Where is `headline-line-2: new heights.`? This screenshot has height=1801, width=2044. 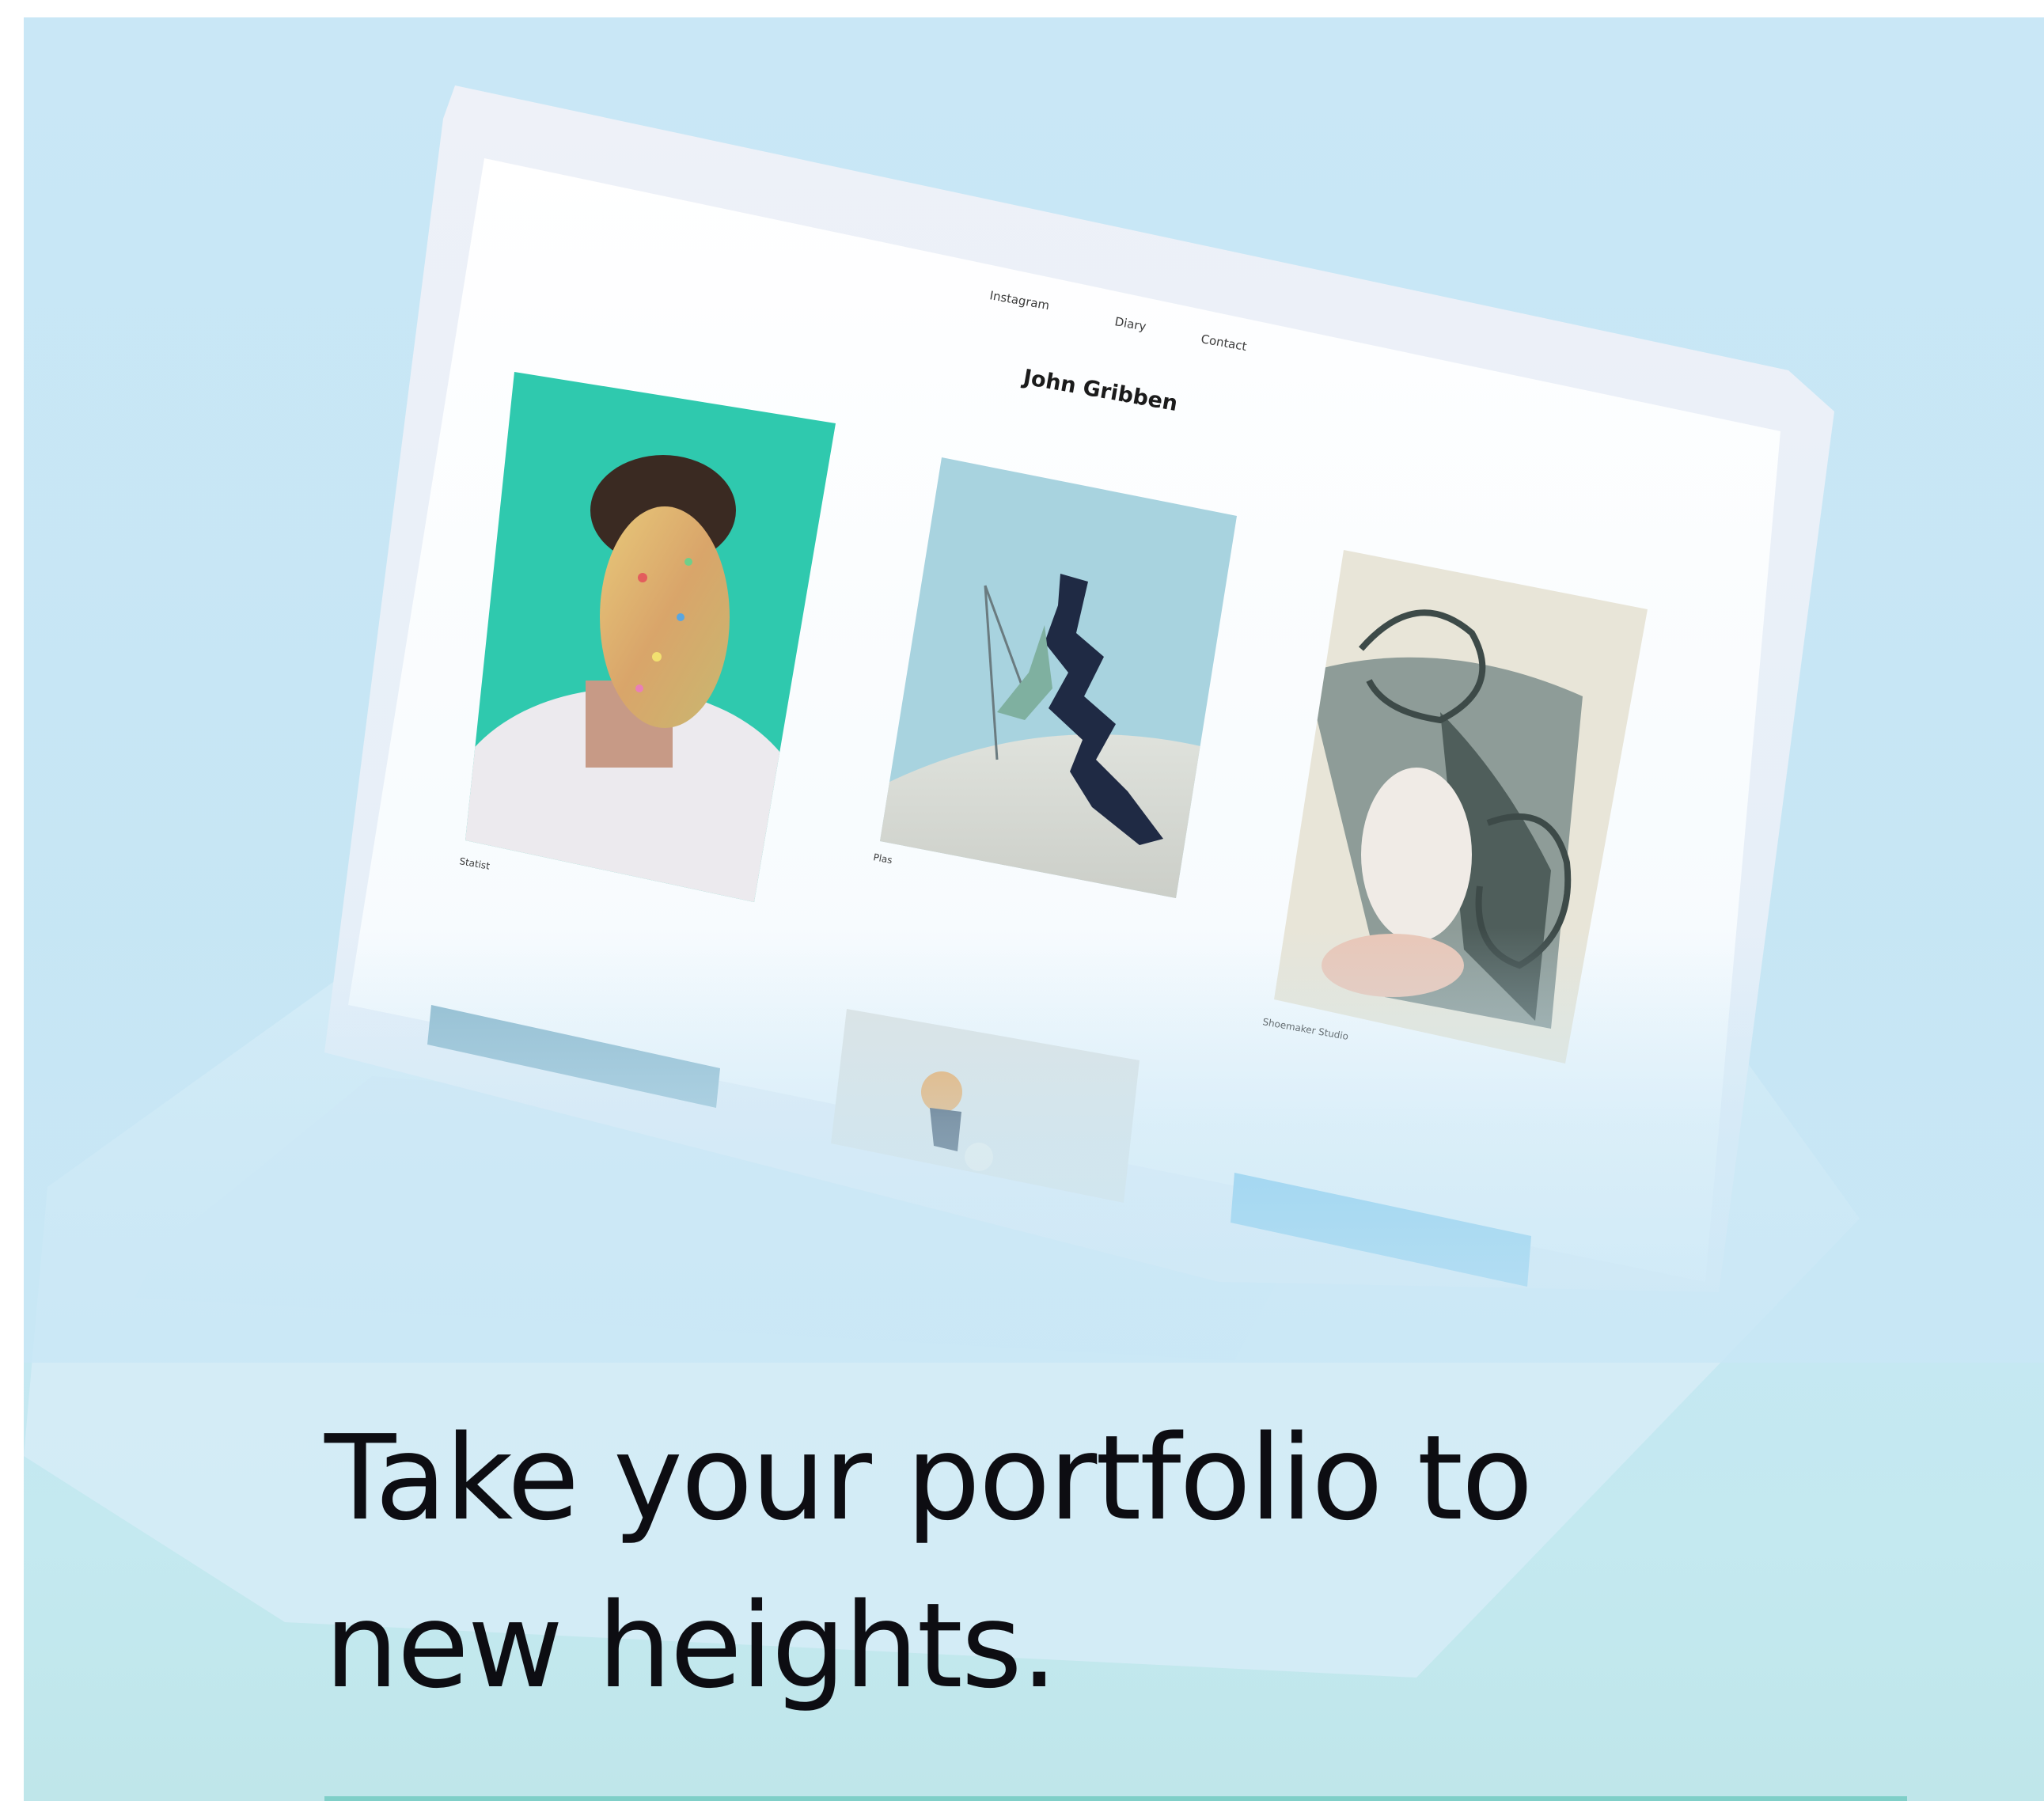 headline-line-2: new heights. is located at coordinates (691, 1646).